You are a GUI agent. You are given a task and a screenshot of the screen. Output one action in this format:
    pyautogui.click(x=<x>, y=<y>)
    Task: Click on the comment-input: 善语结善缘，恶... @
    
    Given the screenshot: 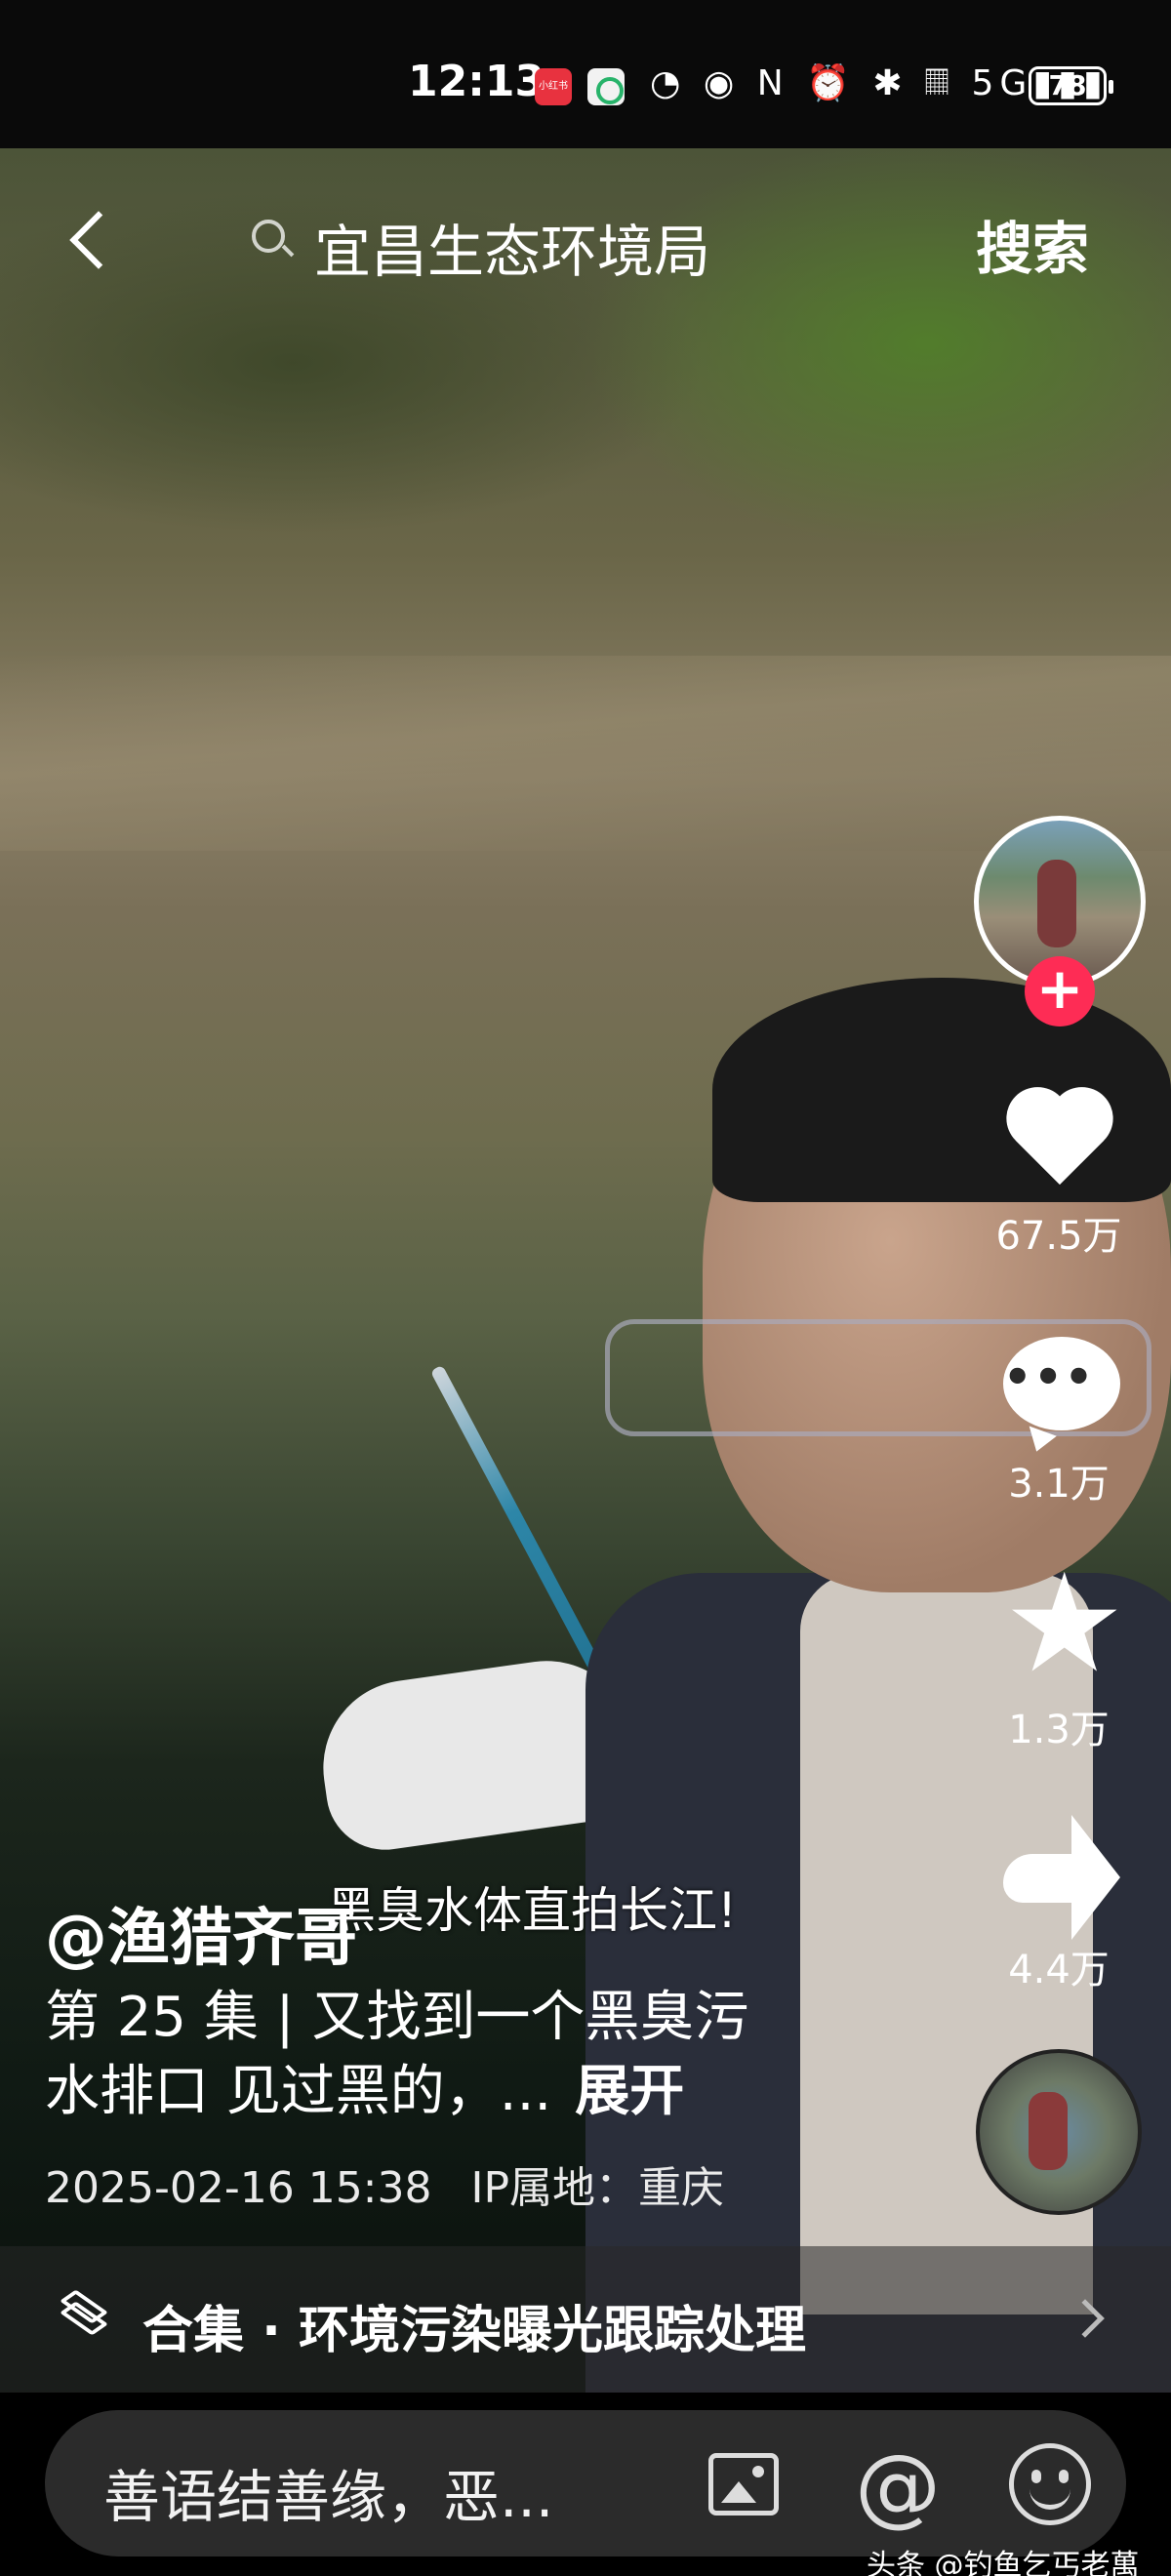 What is the action you would take?
    pyautogui.click(x=585, y=2483)
    